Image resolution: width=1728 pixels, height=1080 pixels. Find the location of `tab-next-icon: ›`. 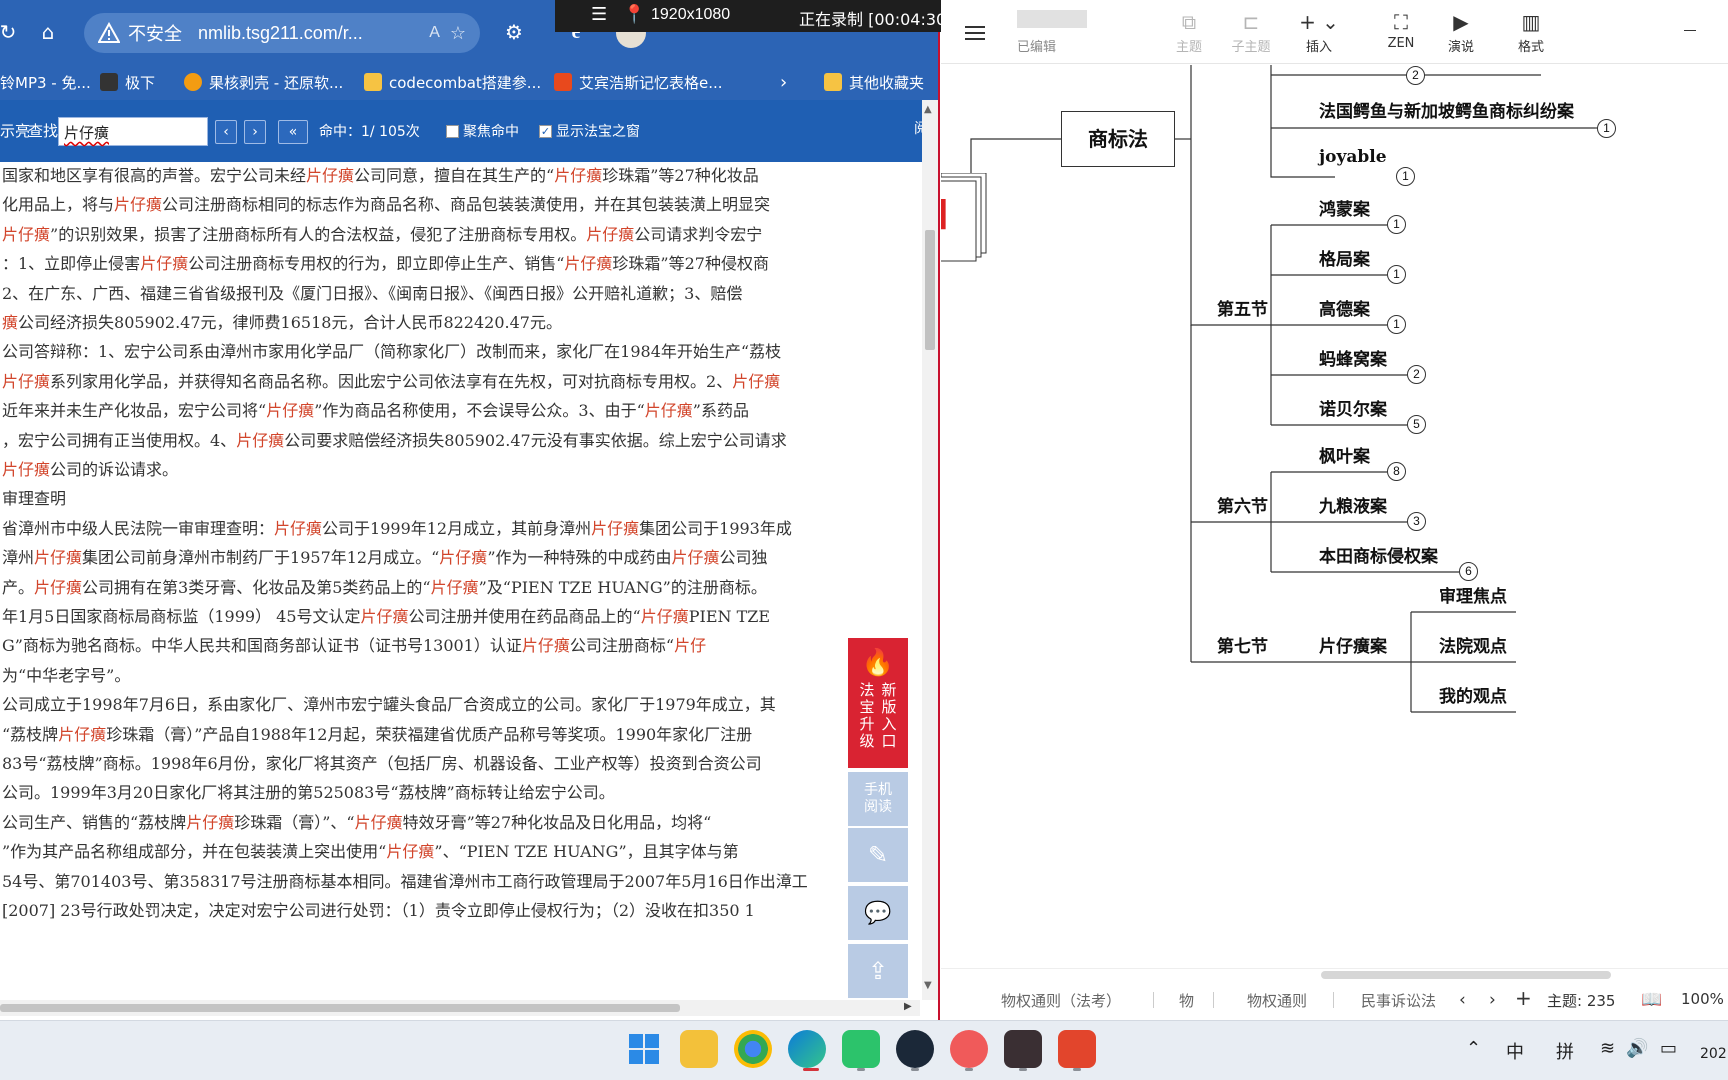

tab-next-icon: › is located at coordinates (1492, 1000).